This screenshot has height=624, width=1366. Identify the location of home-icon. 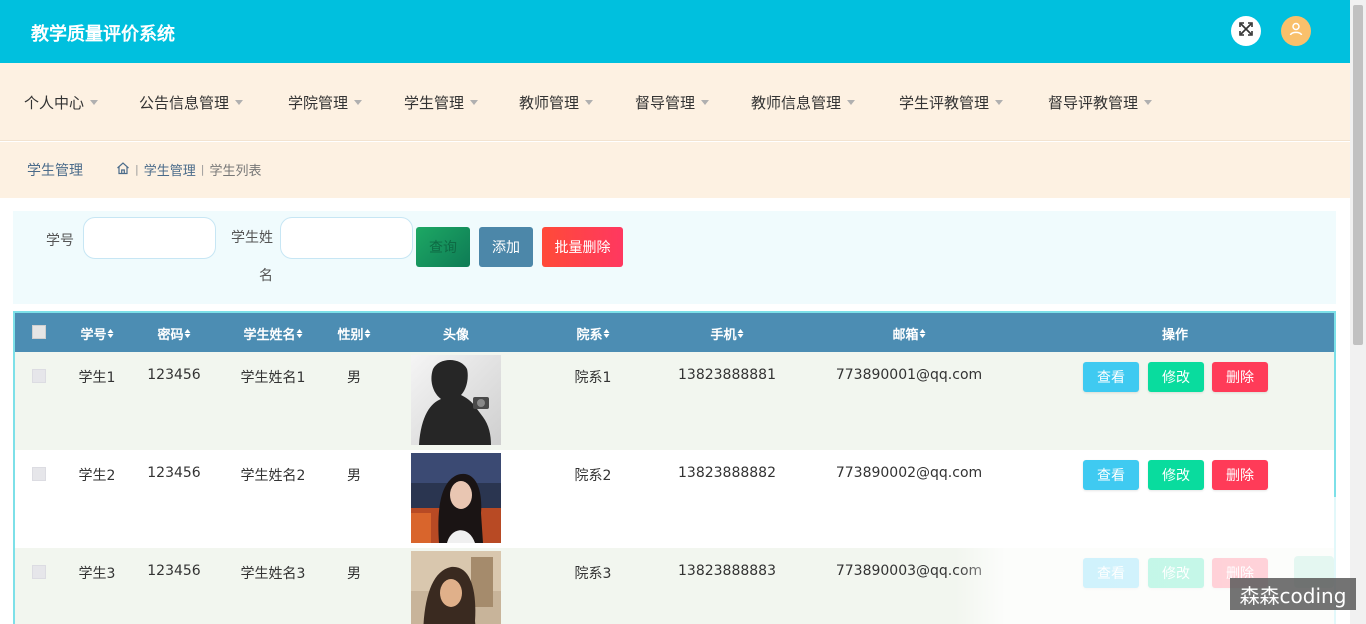
(123, 170).